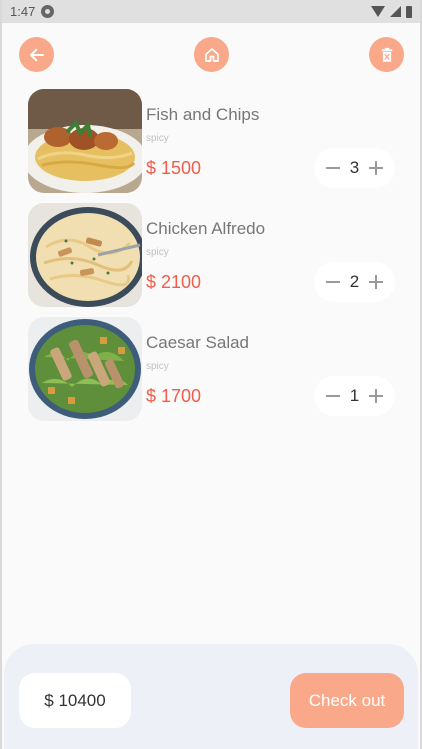 The width and height of the screenshot is (422, 749). Describe the element at coordinates (213, 374) in the screenshot. I see `cart-item: Caesar Salad spicy $ 1700 1` at that location.